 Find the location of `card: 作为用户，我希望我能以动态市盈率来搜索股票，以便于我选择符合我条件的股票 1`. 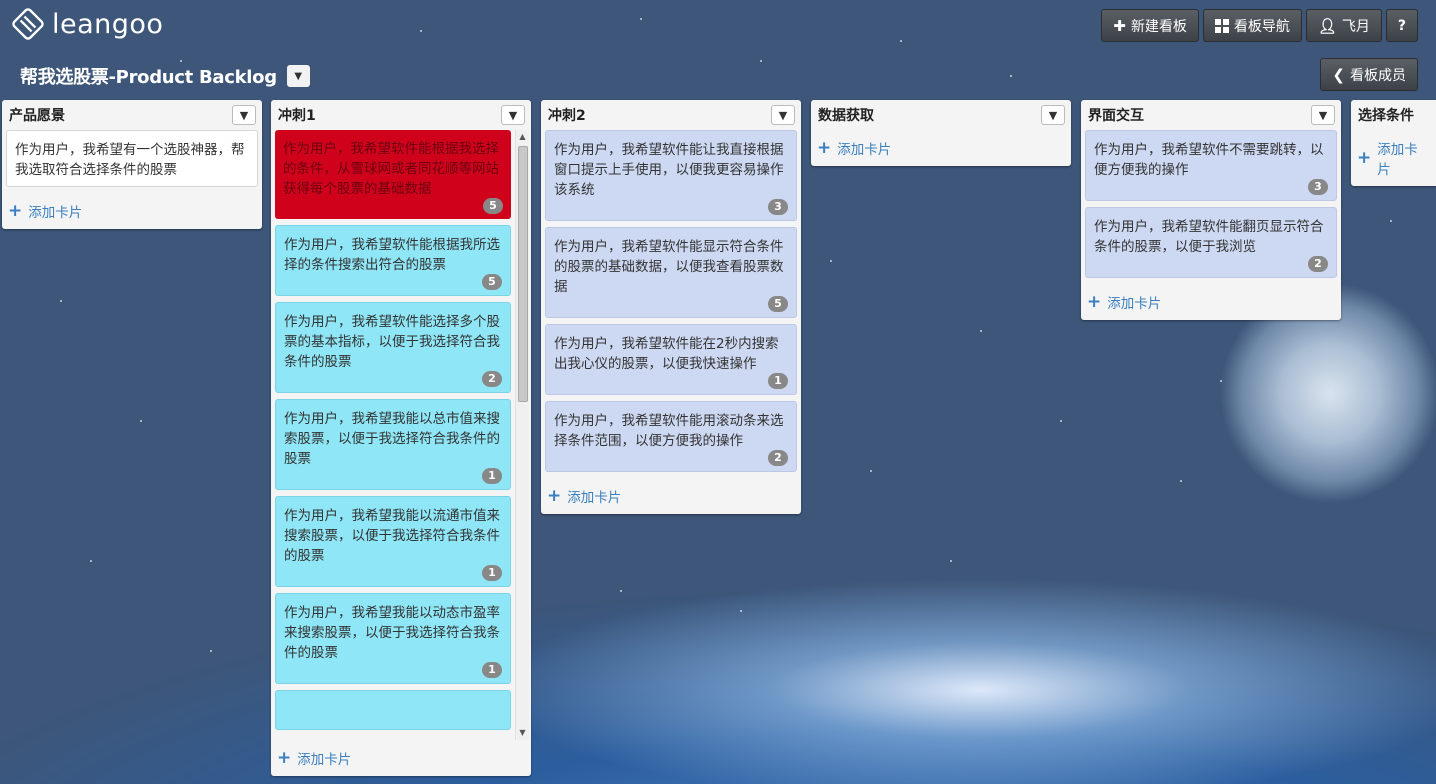

card: 作为用户，我希望我能以动态市盈率来搜索股票，以便于我选择符合我条件的股票 1 is located at coordinates (393, 638).